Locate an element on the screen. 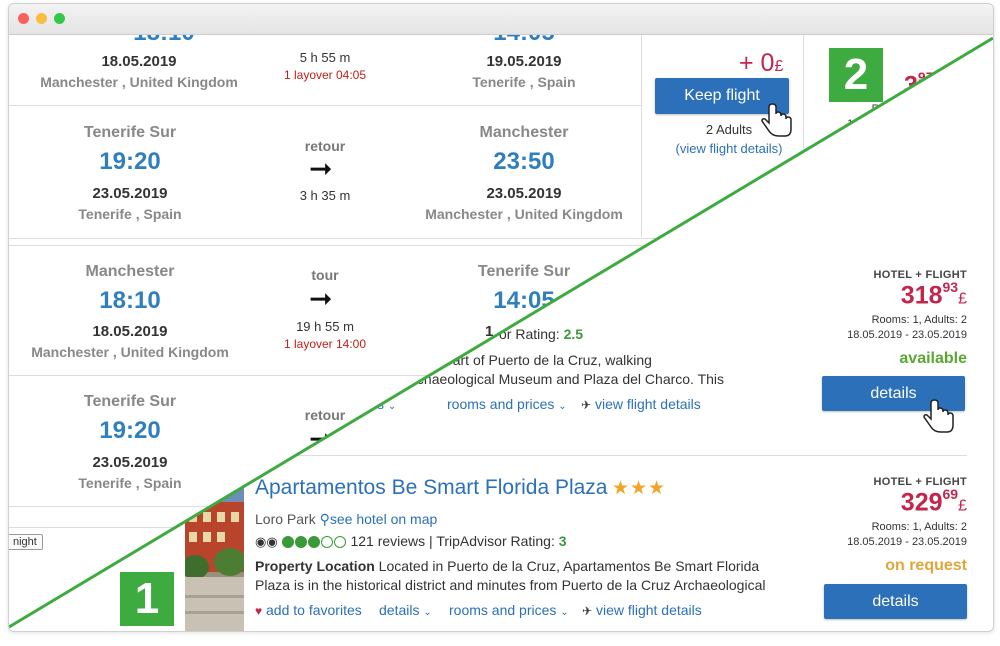 This screenshot has height=646, width=1000. return-duration: 3 h 35 m is located at coordinates (325, 195).